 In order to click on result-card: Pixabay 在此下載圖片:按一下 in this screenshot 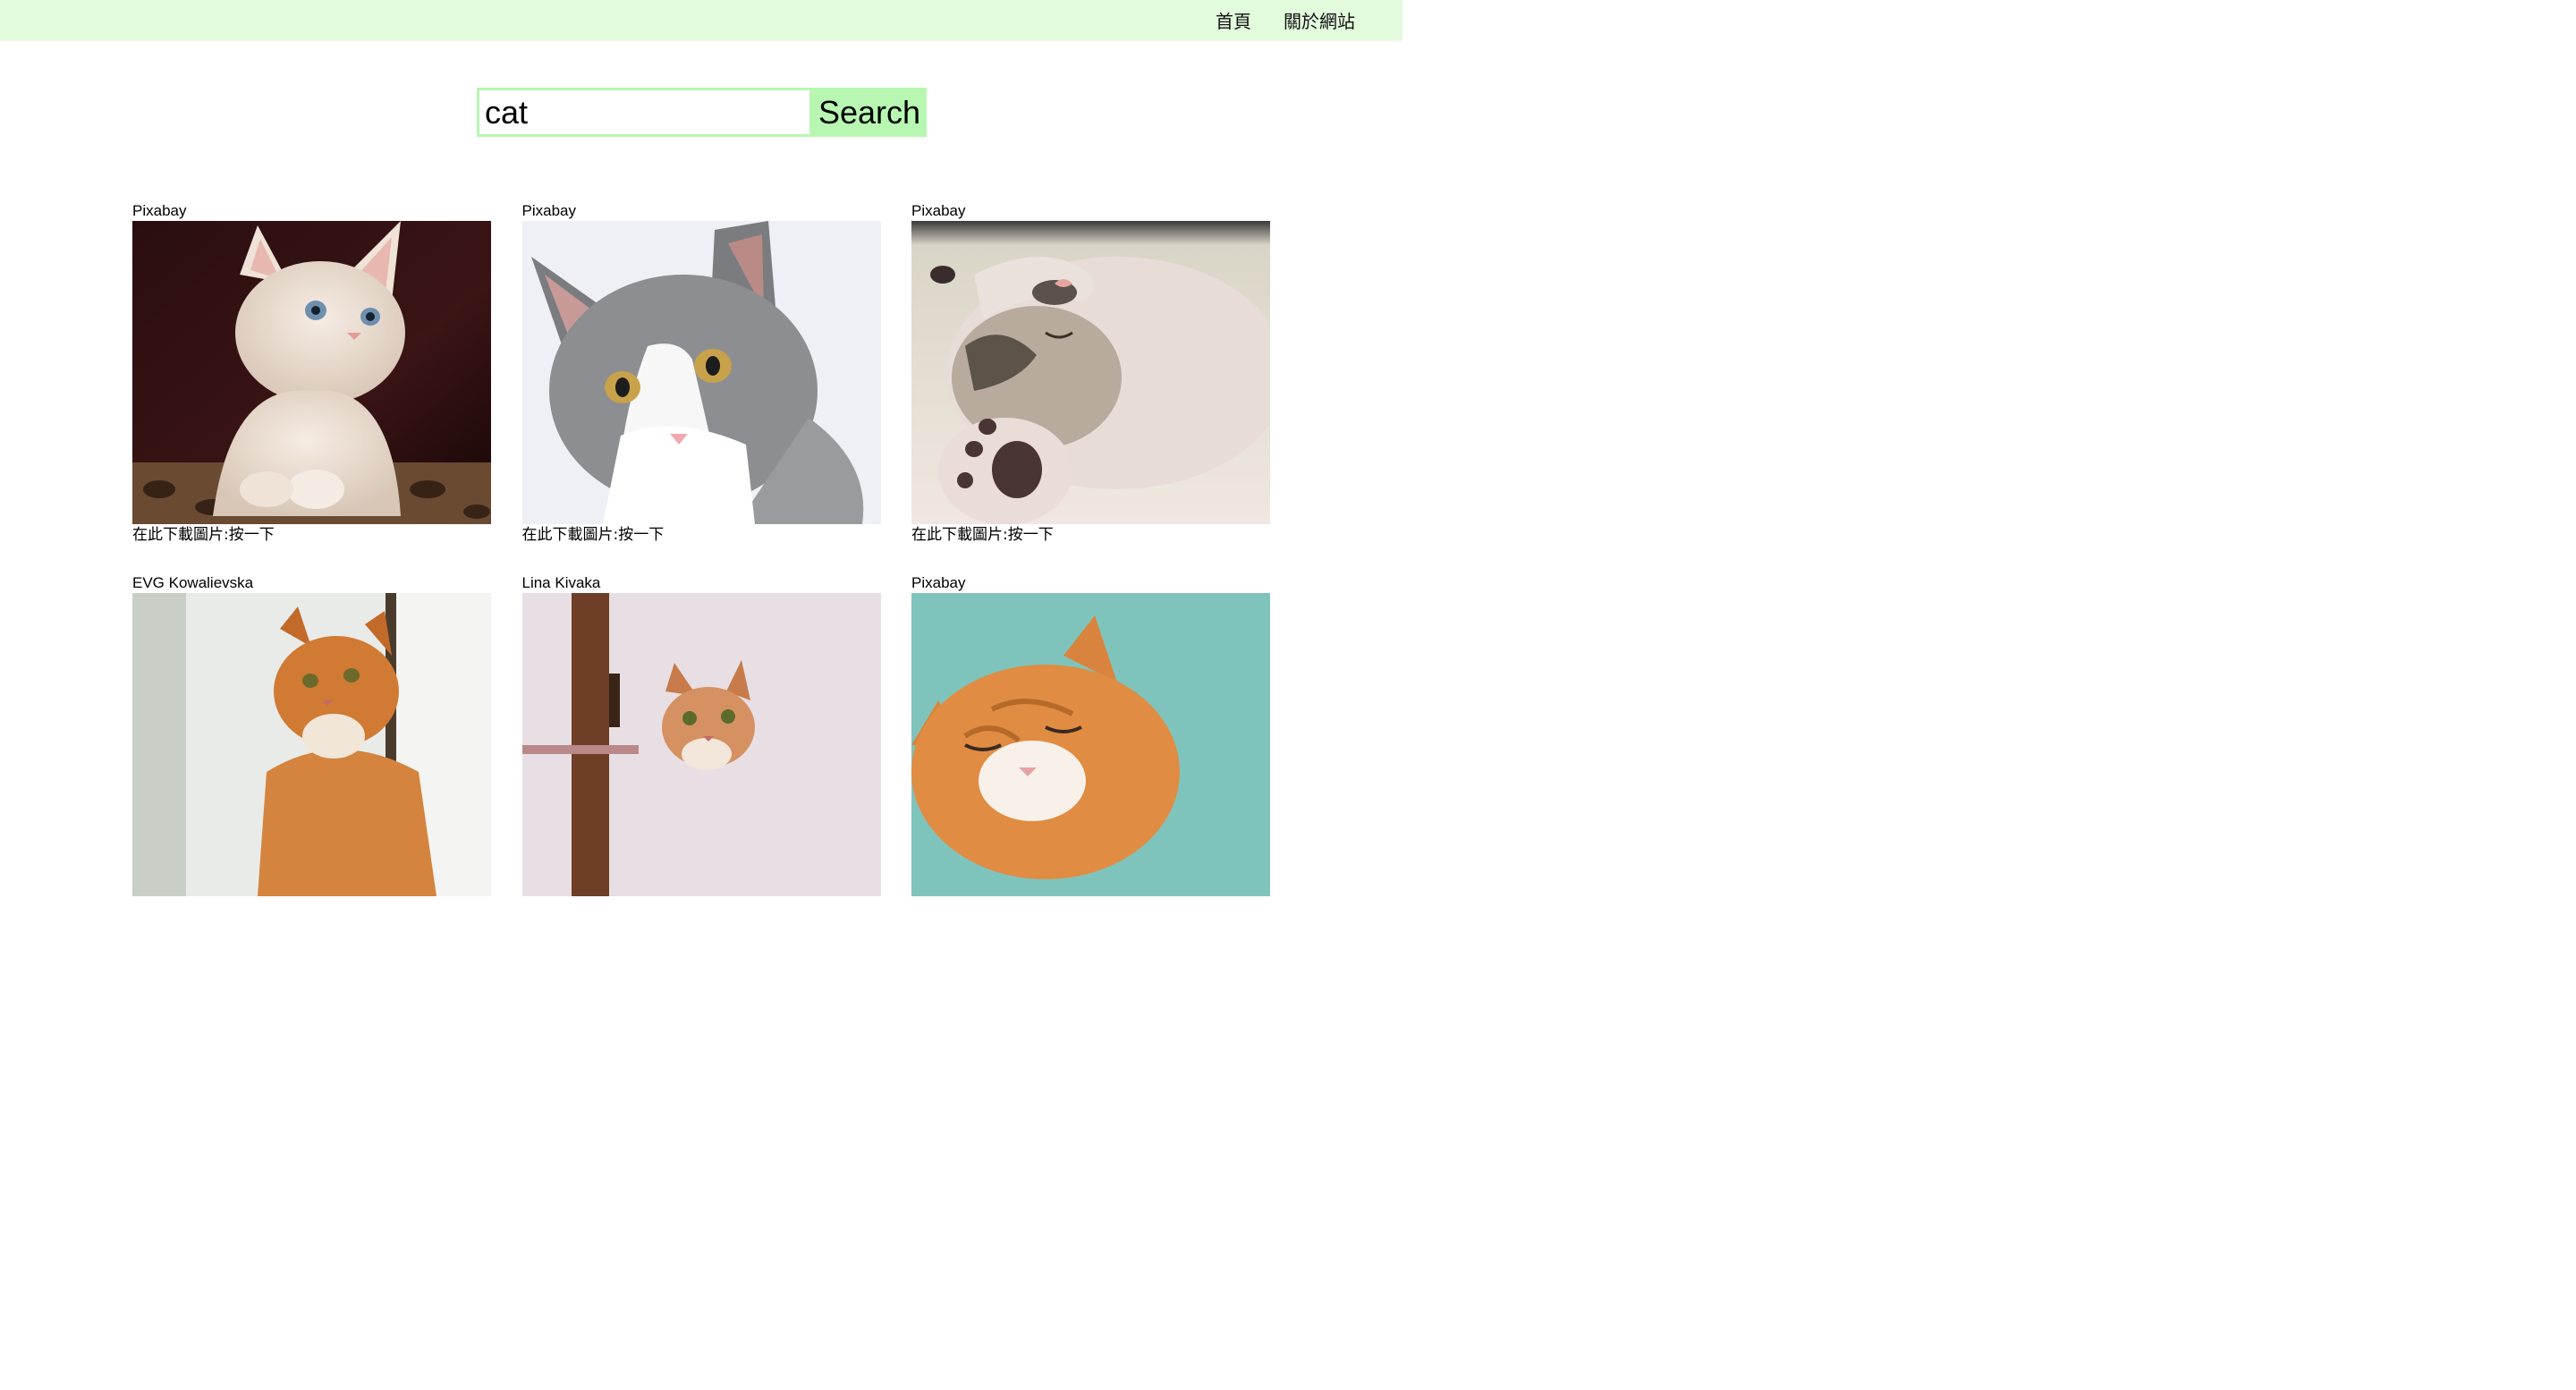, I will do `click(701, 373)`.